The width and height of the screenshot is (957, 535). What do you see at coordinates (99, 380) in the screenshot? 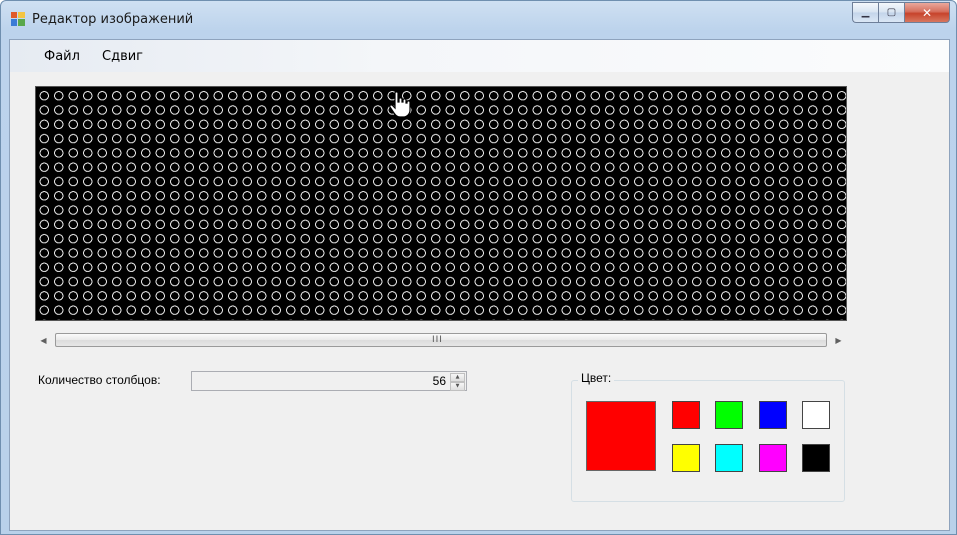
I see `columns-count-label: Количество столбцов:` at bounding box center [99, 380].